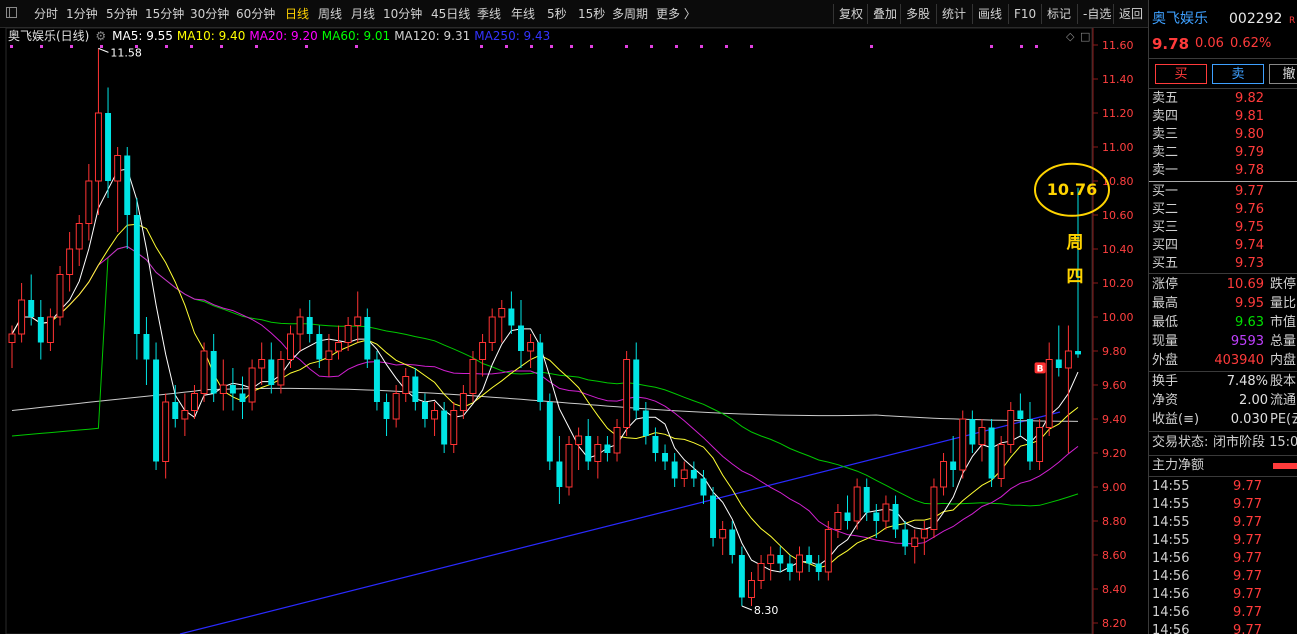 This screenshot has height=634, width=1297. I want to click on ma-indicator-3: MA60: 9.01, so click(356, 36).